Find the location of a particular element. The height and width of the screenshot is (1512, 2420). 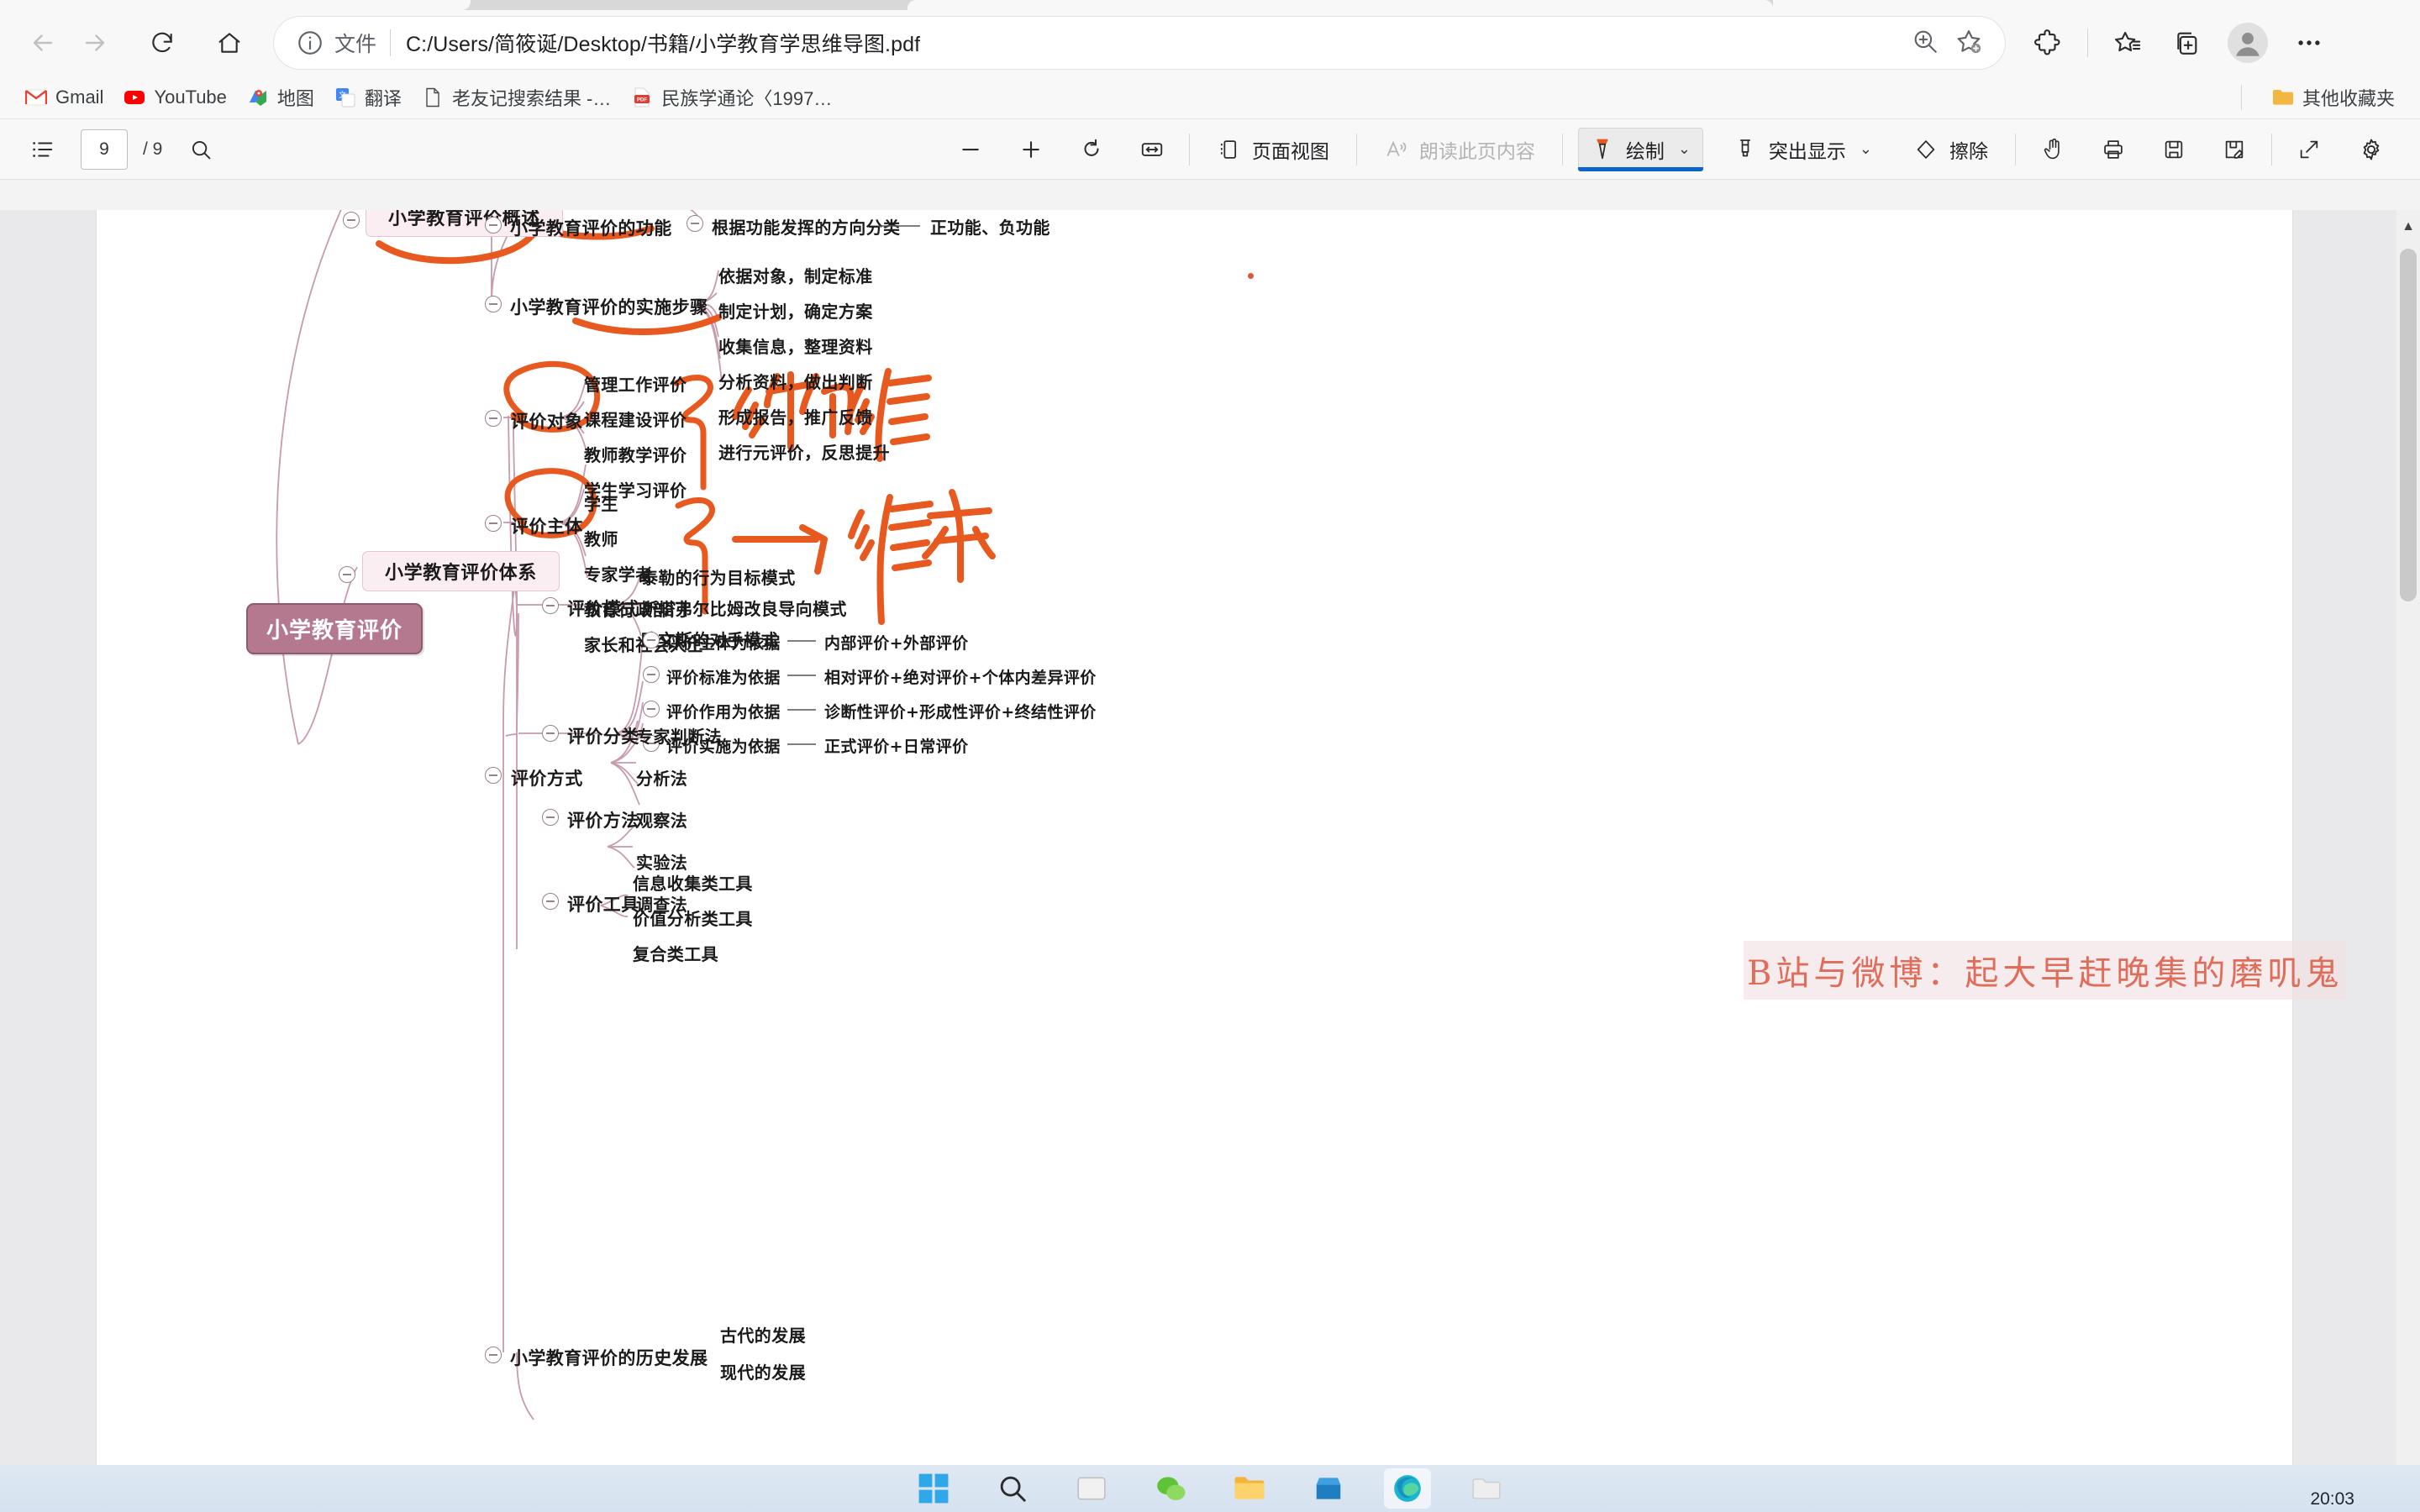

pdf-settings-button is located at coordinates (2371, 149).